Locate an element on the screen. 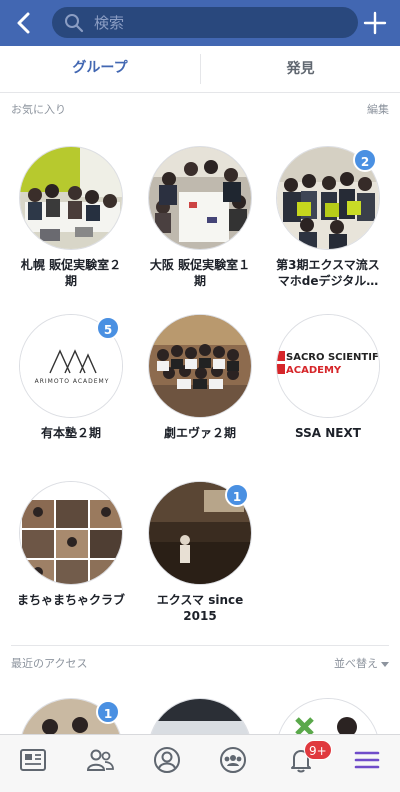  tab-bar: グループ 発見 is located at coordinates (200, 69).